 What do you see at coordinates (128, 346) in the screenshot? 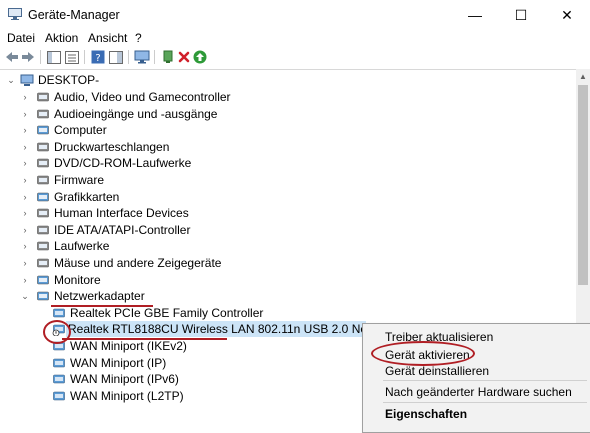
I see `tree-device-label: WAN Miniport (IKEv2)` at bounding box center [128, 346].